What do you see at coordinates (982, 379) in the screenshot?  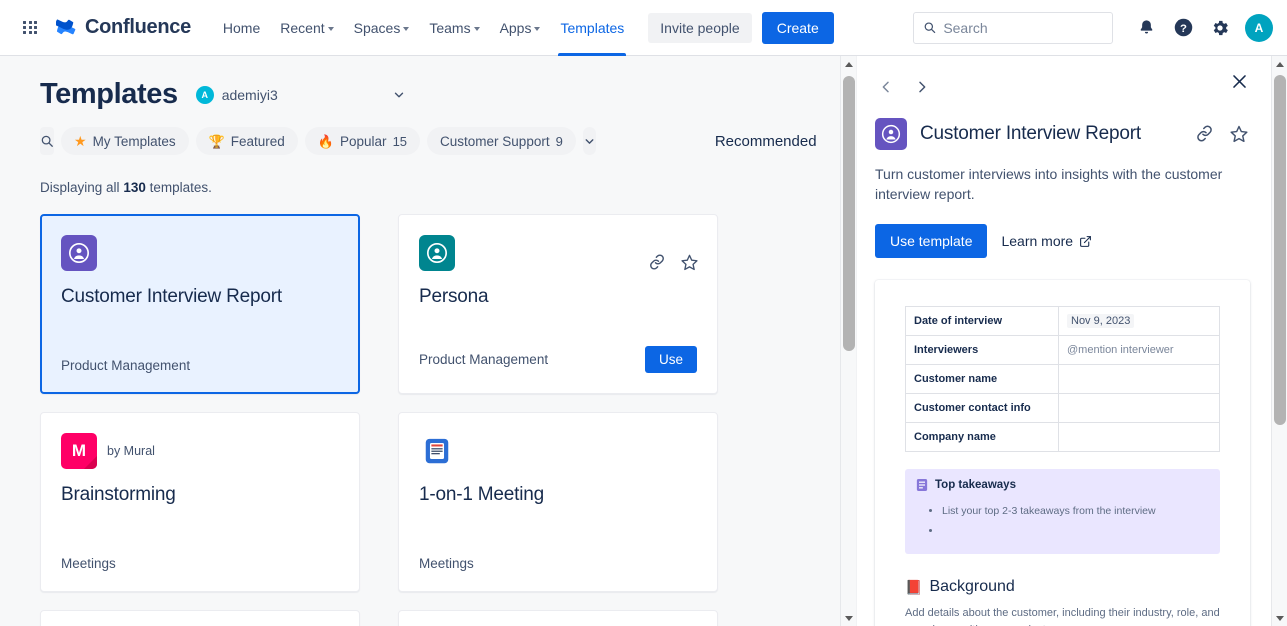 I see `preview-row-key: Customer name` at bounding box center [982, 379].